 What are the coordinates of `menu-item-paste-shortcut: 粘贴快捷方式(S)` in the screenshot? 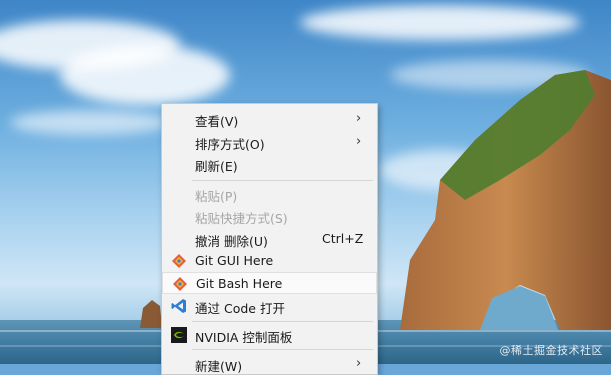 It's located at (269, 216).